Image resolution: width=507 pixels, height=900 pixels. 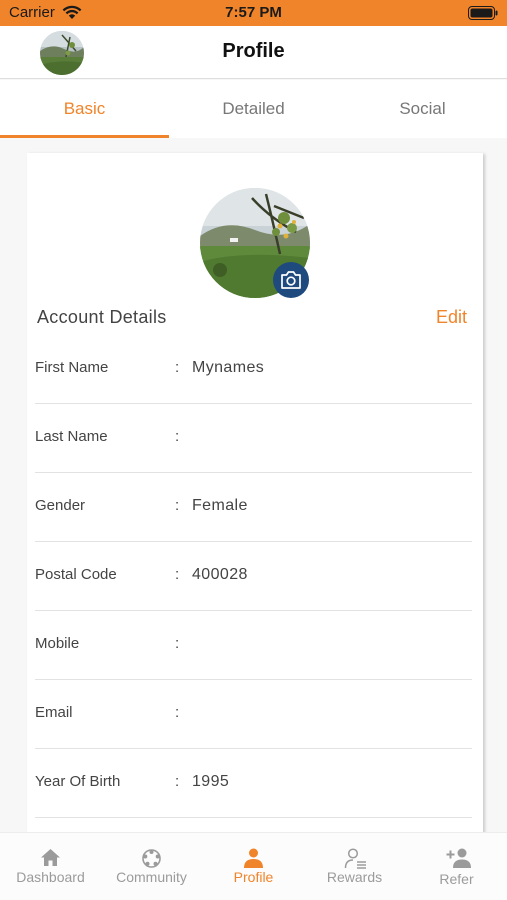 I want to click on tab-rewards: Rewards, so click(x=354, y=866).